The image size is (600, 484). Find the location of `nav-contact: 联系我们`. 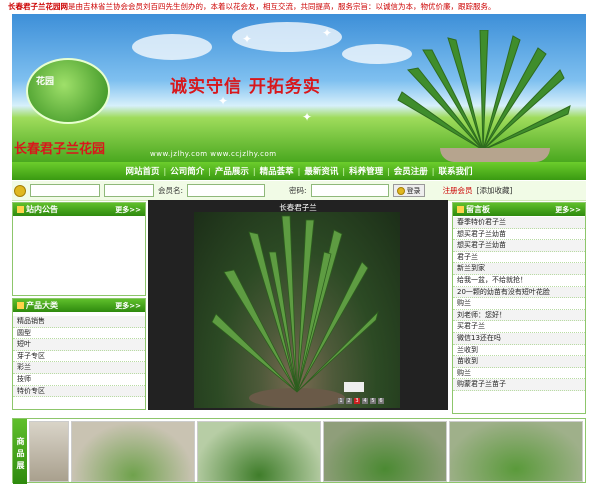

nav-contact: 联系我们 is located at coordinates (456, 171).